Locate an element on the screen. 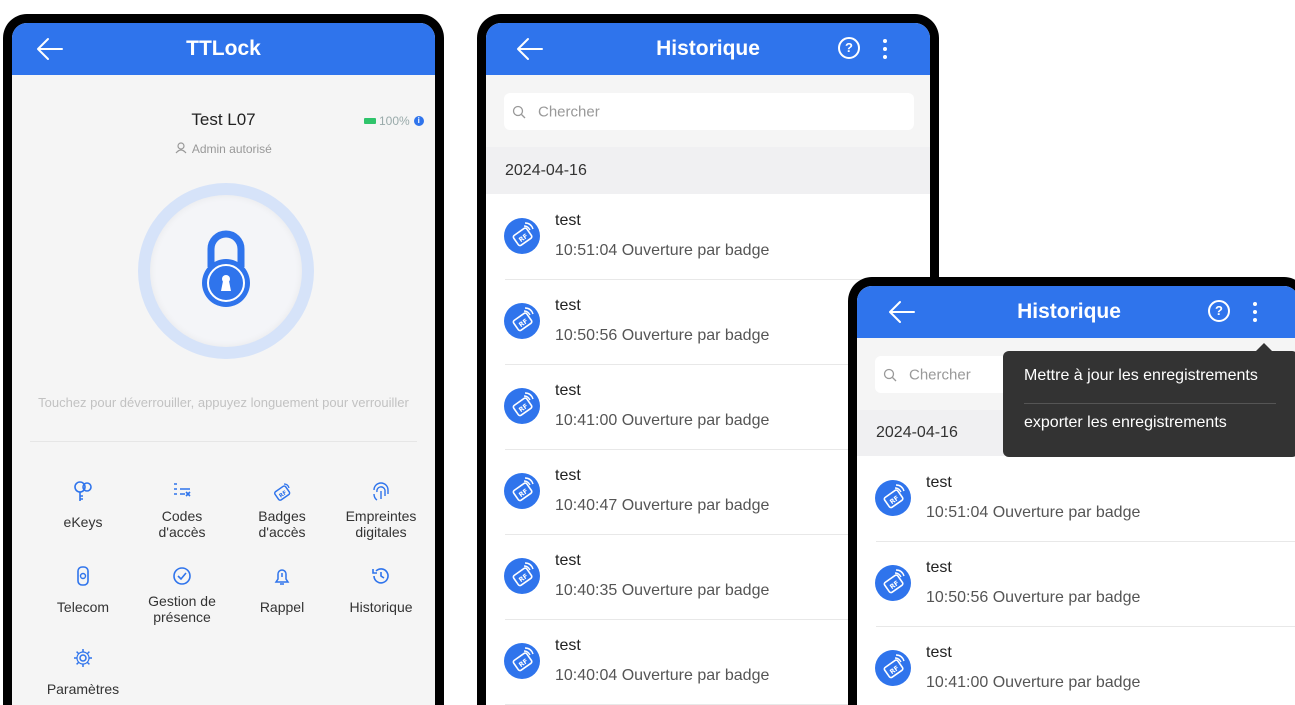  battery-status: 100% i is located at coordinates (394, 121).